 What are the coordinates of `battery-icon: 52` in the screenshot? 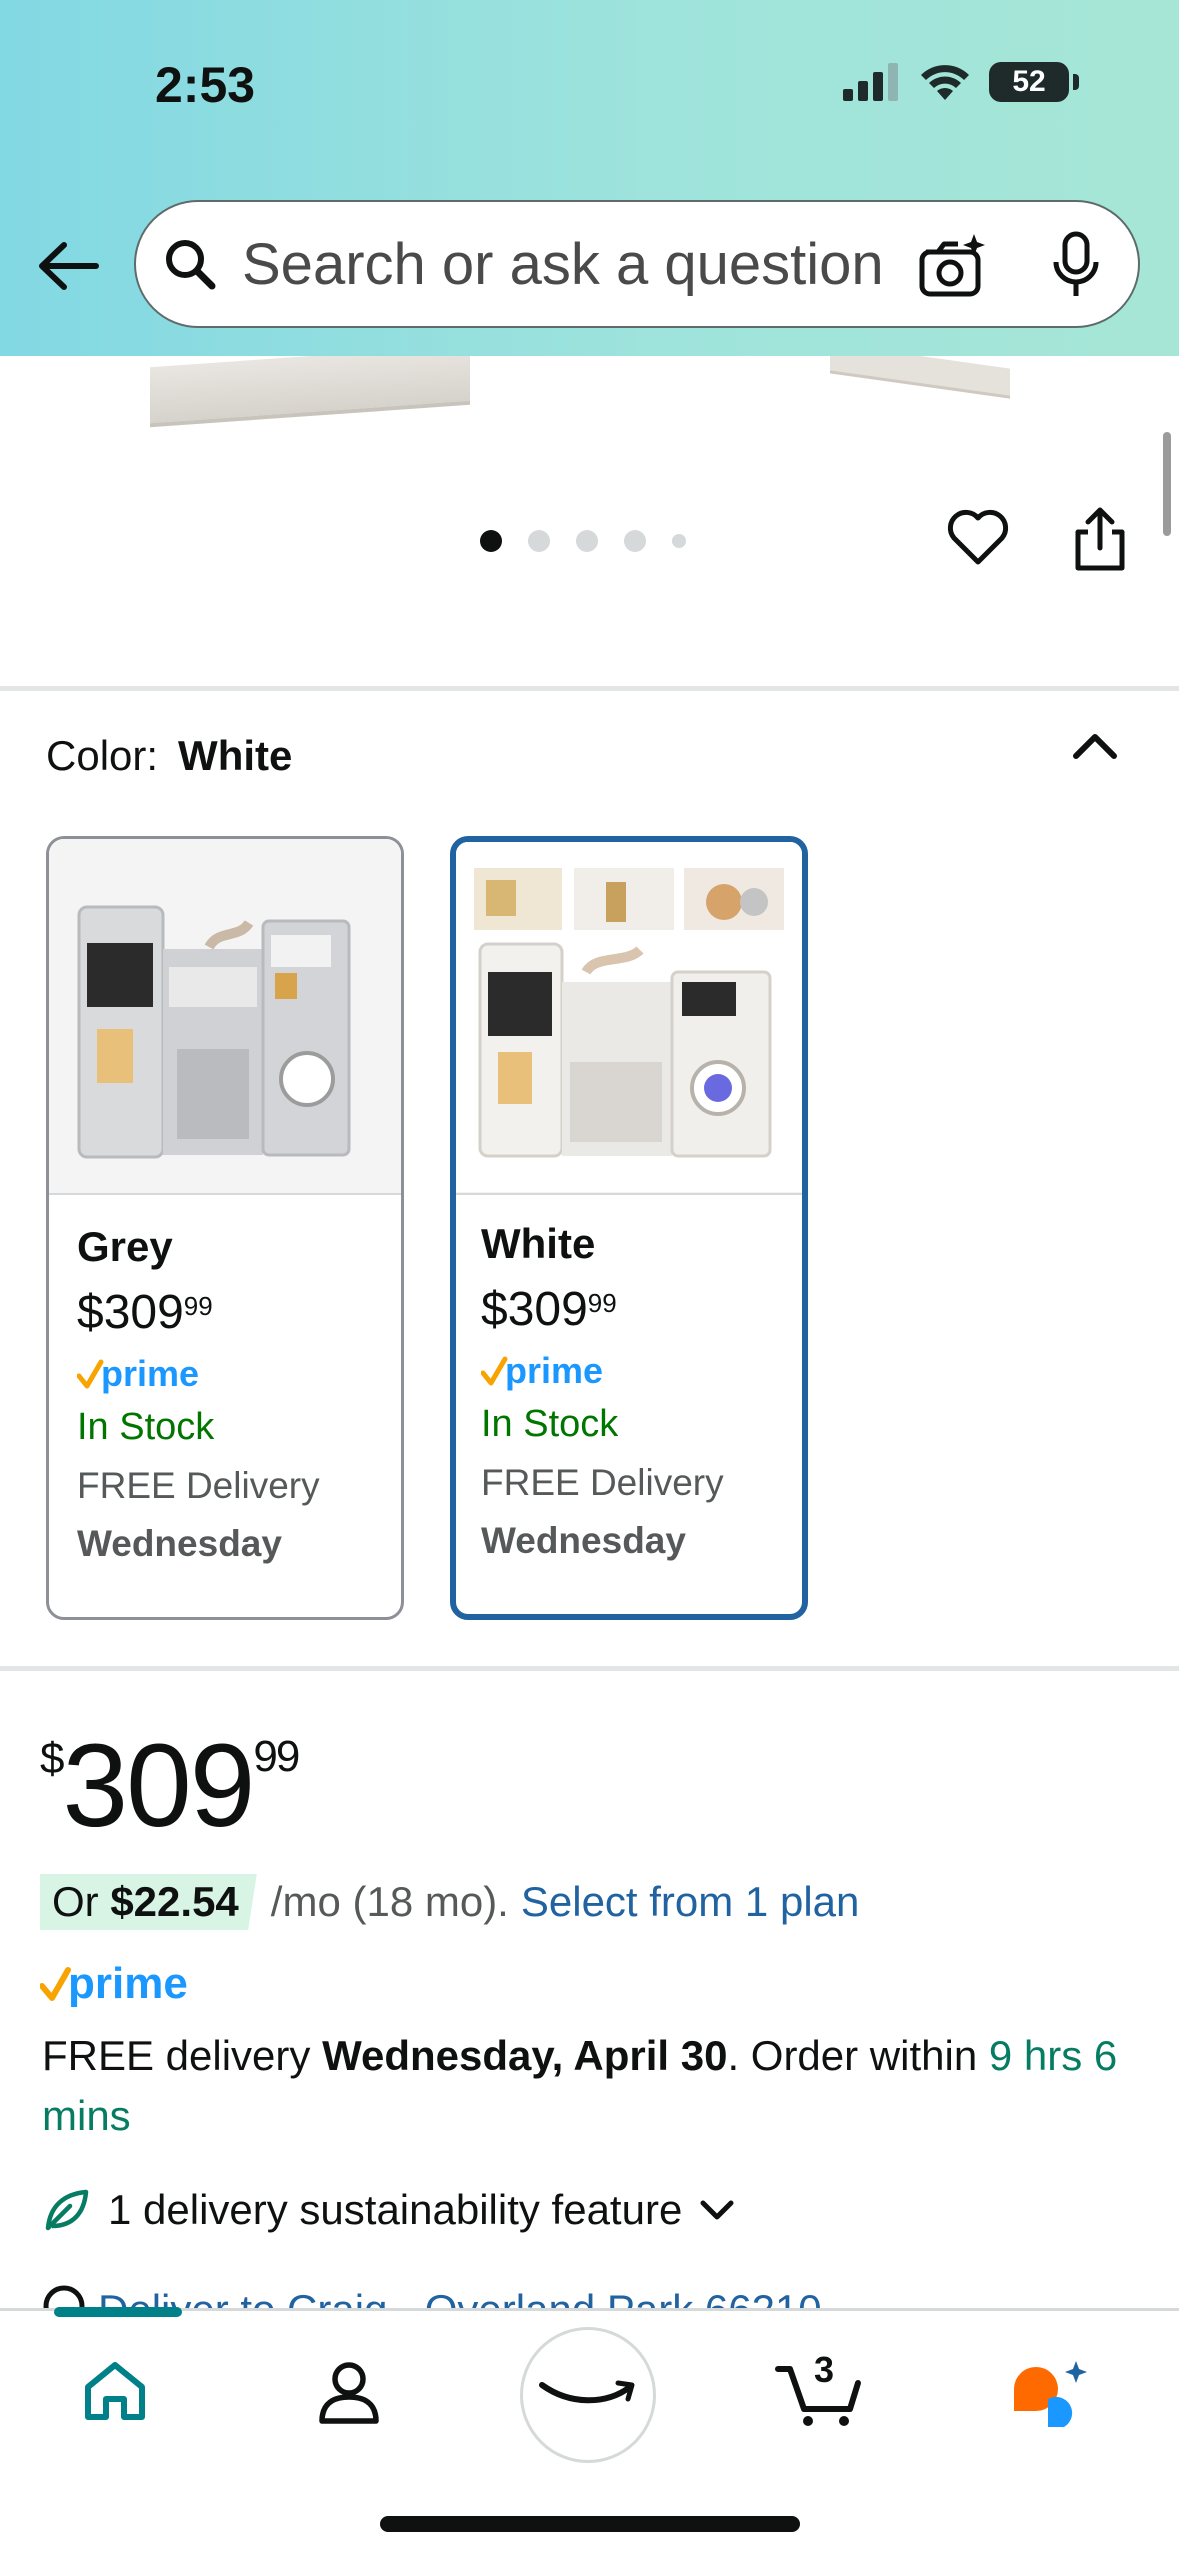 It's located at (1029, 82).